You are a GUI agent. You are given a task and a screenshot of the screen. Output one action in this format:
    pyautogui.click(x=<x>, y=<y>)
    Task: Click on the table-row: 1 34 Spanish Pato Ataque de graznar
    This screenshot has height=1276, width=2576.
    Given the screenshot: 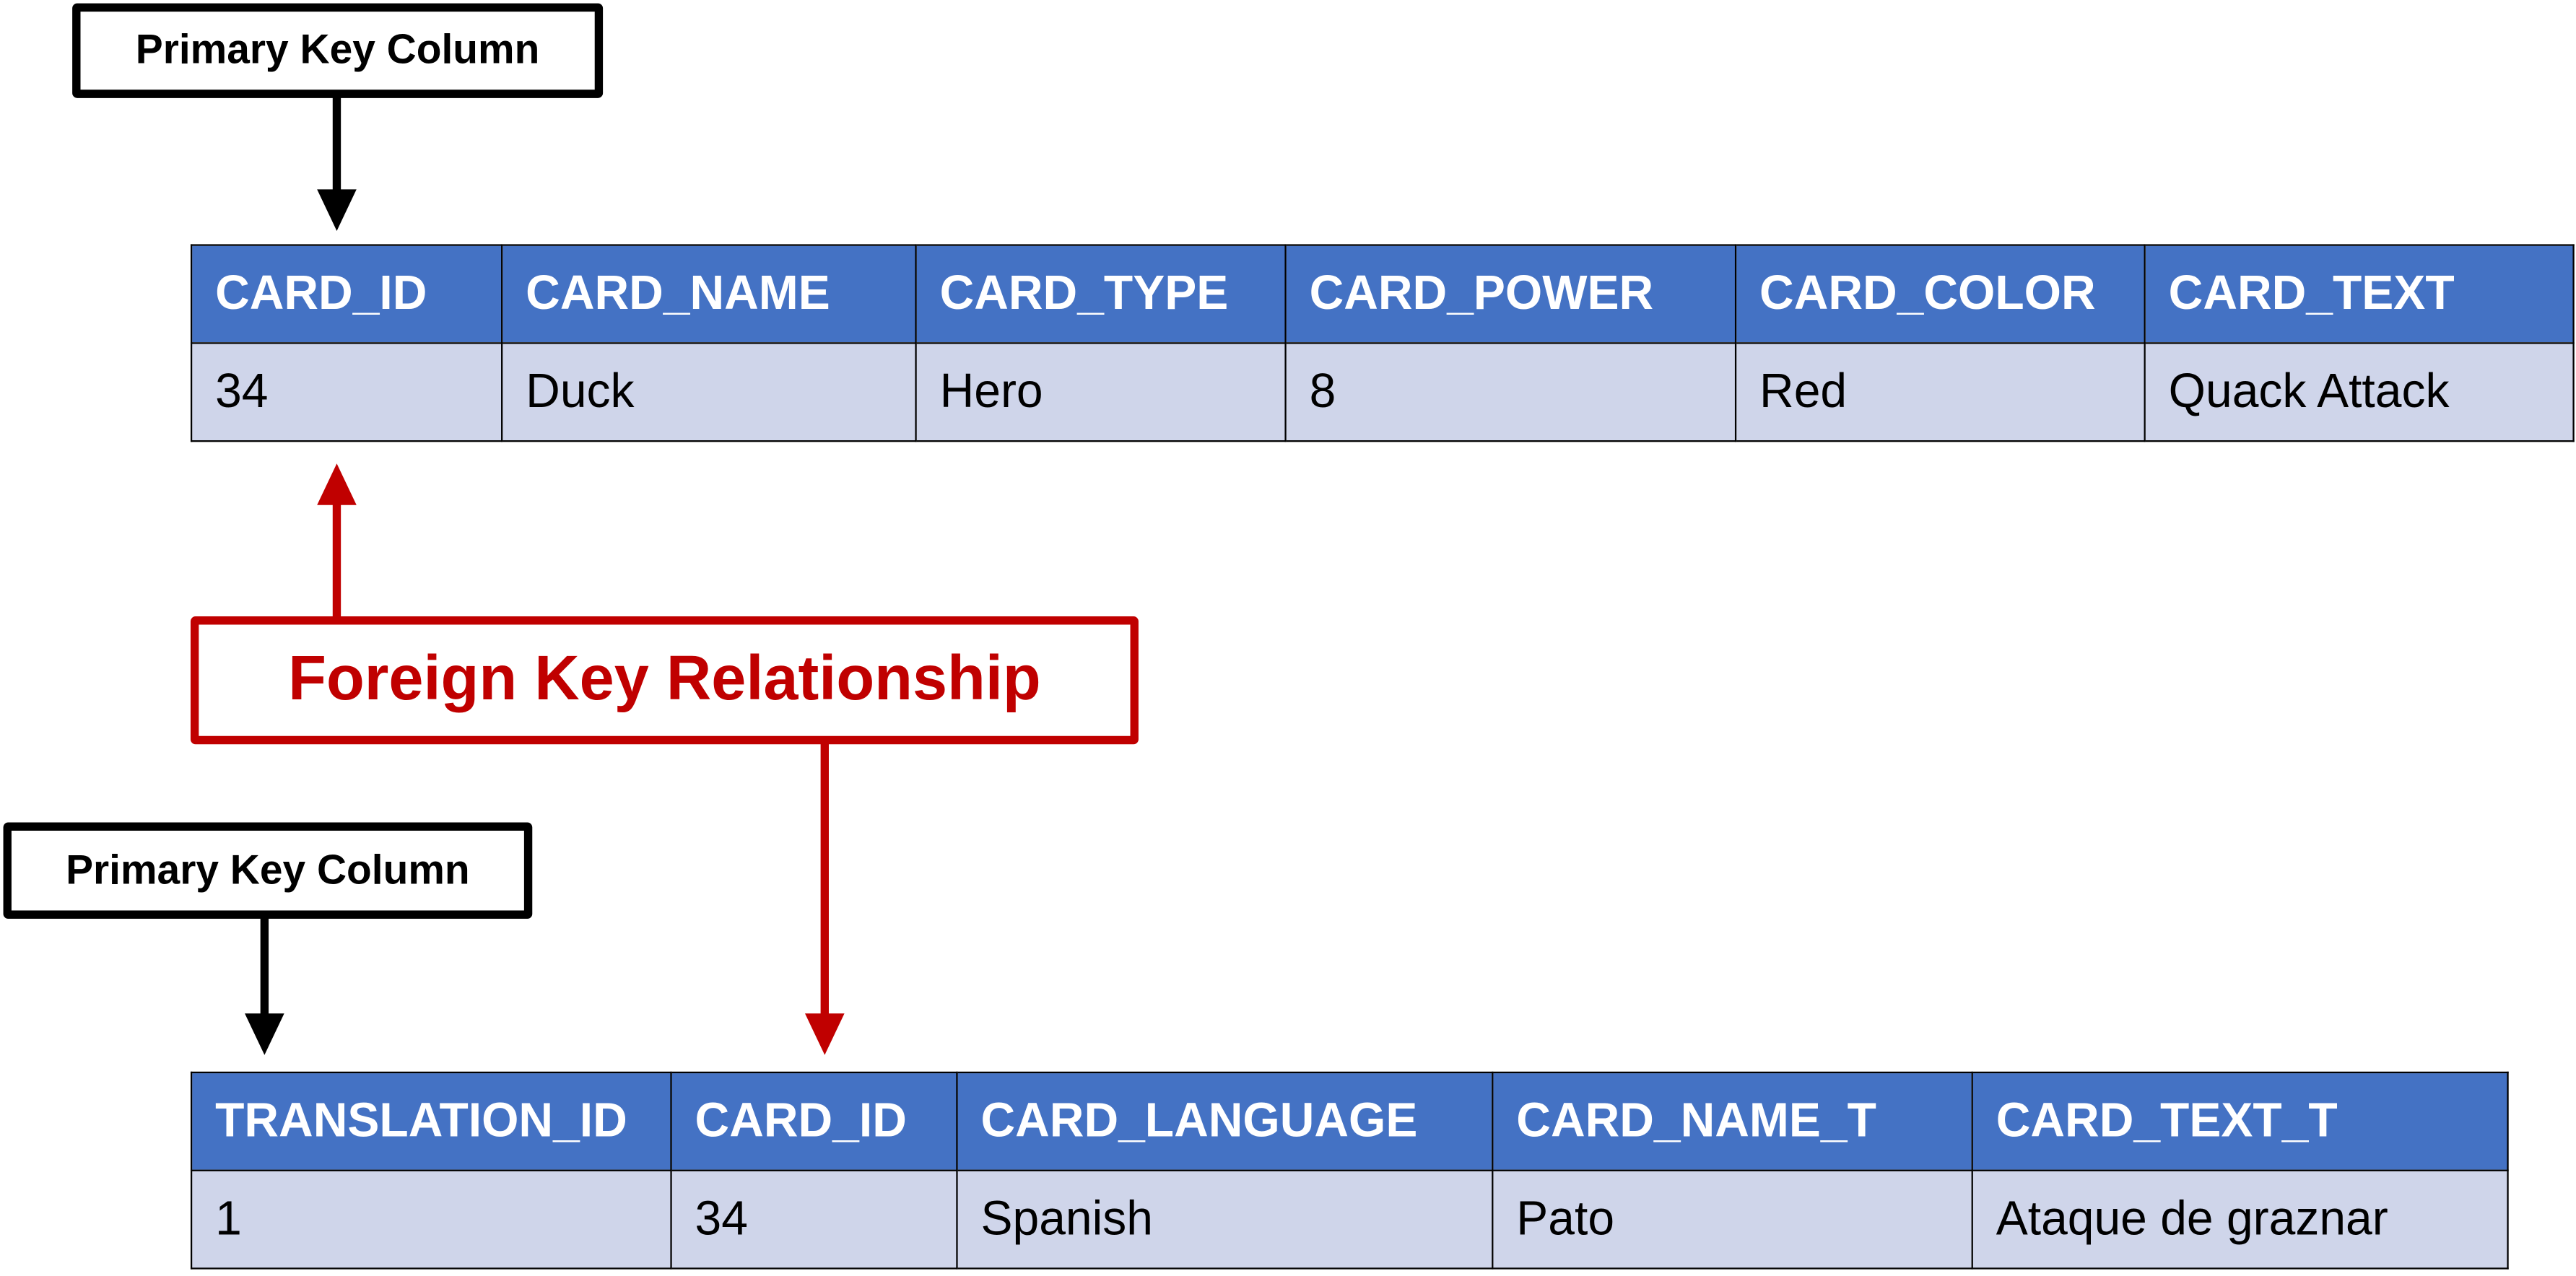 What is the action you would take?
    pyautogui.click(x=1349, y=1219)
    